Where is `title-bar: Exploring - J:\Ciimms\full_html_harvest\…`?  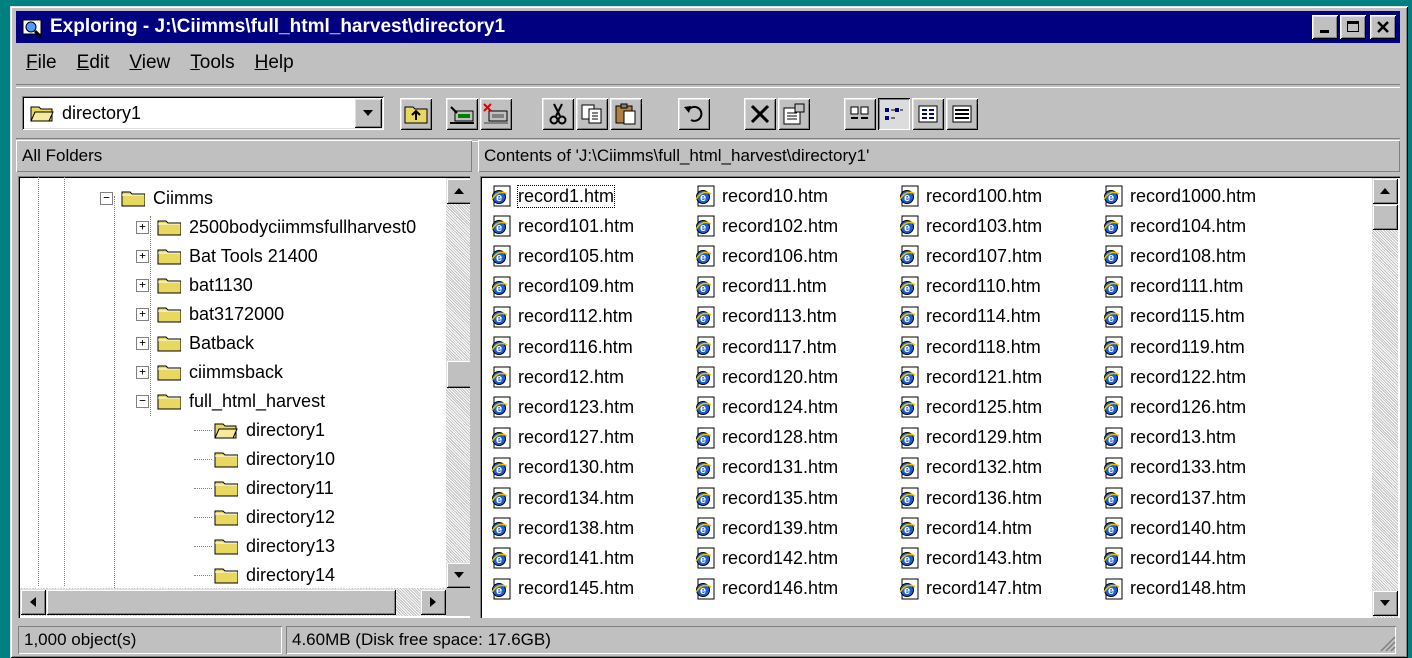
title-bar: Exploring - J:\Ciimms\full_html_harvest\… is located at coordinates (708, 27).